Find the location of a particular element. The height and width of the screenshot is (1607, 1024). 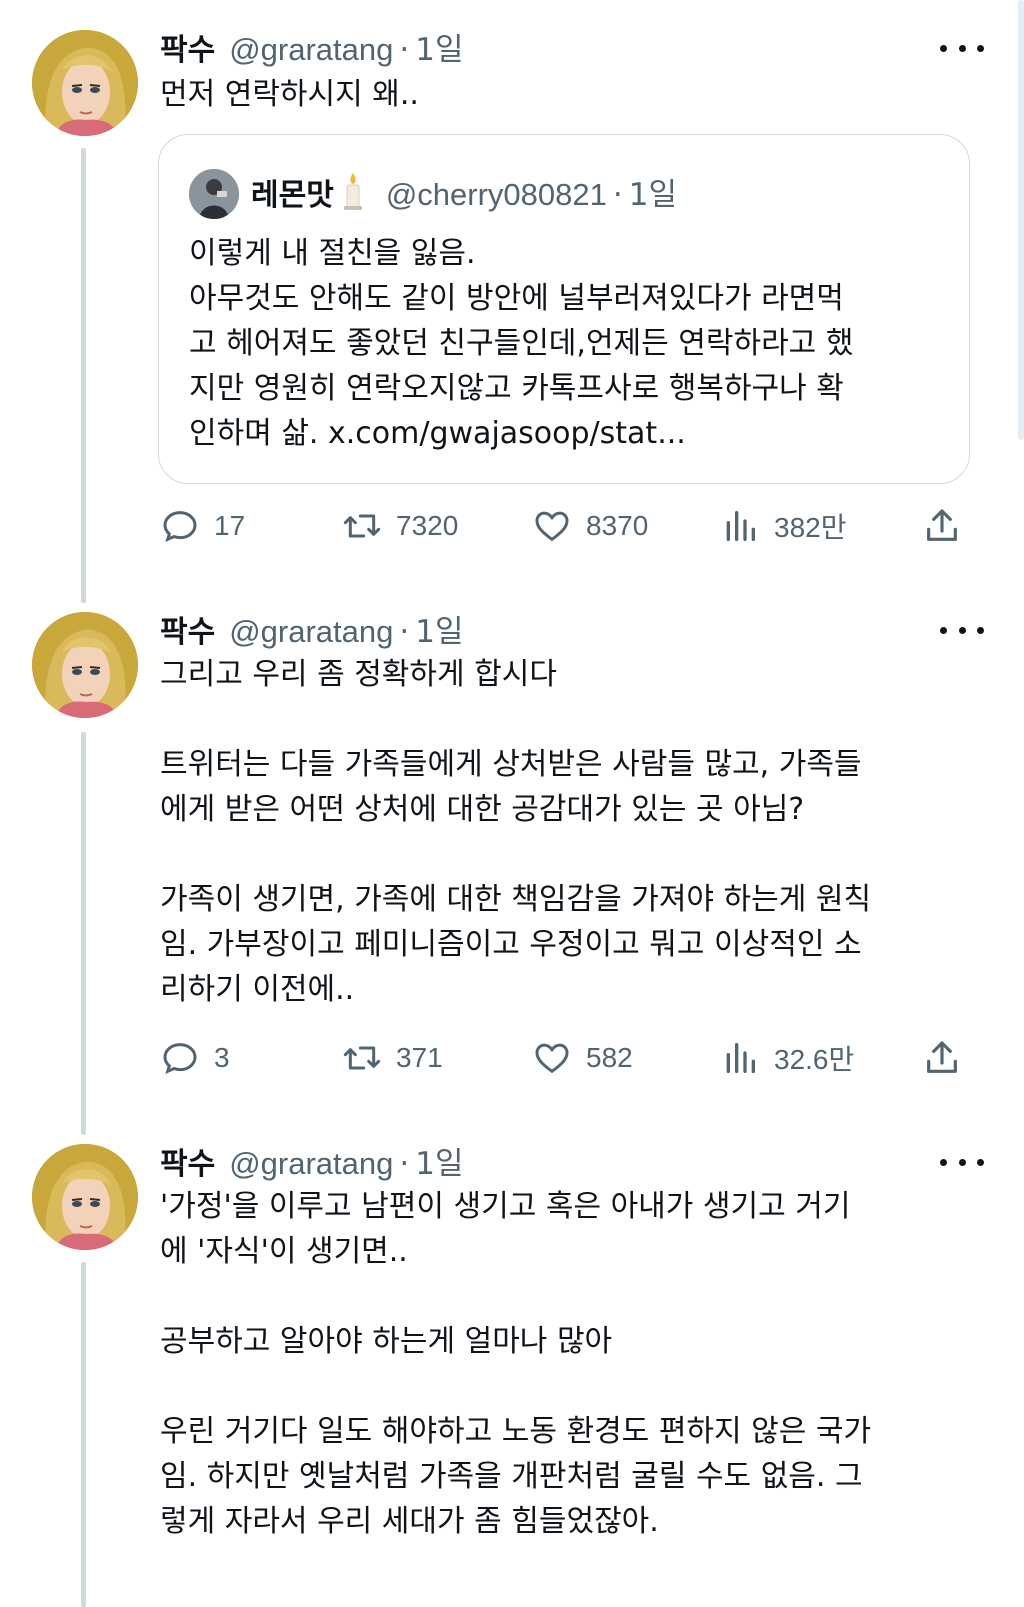

like-button: 8370 is located at coordinates (590, 526).